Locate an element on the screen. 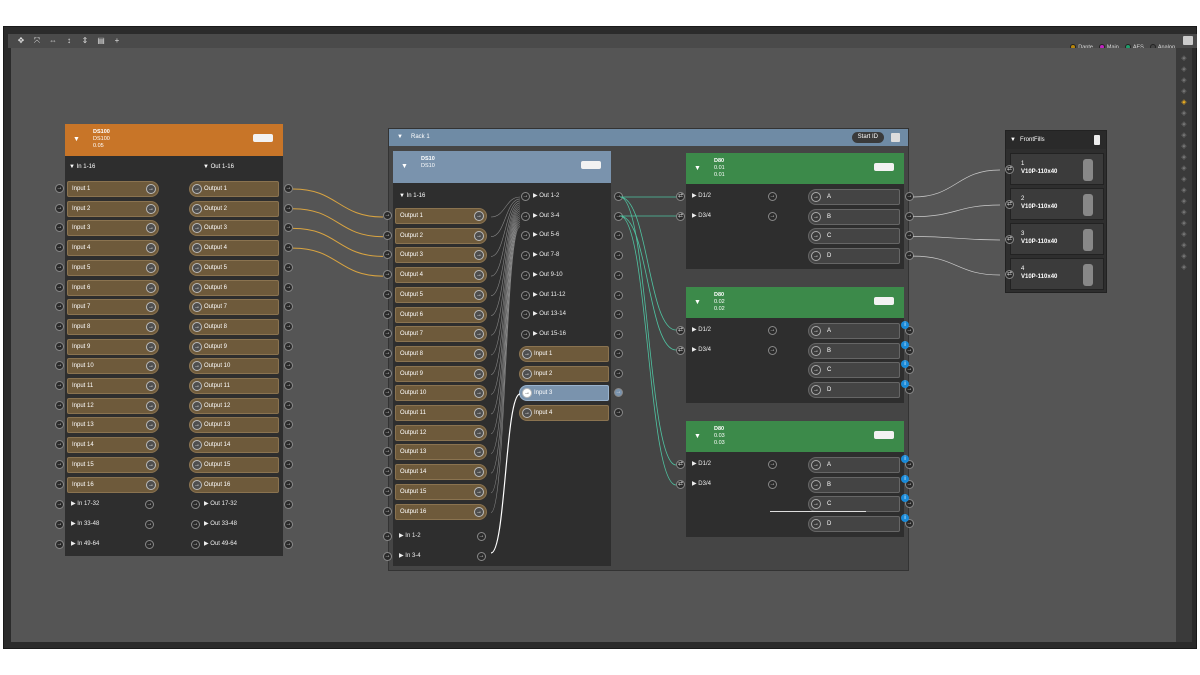 The height and width of the screenshot is (675, 1200). output-channel: Output 15 → is located at coordinates (441, 491).